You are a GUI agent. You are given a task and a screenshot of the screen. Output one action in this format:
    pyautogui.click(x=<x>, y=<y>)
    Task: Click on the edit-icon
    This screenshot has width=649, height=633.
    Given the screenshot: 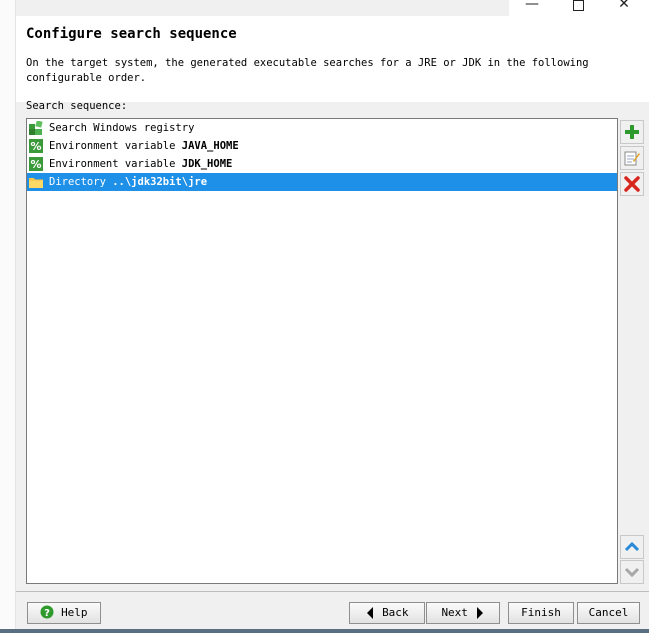 What is the action you would take?
    pyautogui.click(x=632, y=158)
    